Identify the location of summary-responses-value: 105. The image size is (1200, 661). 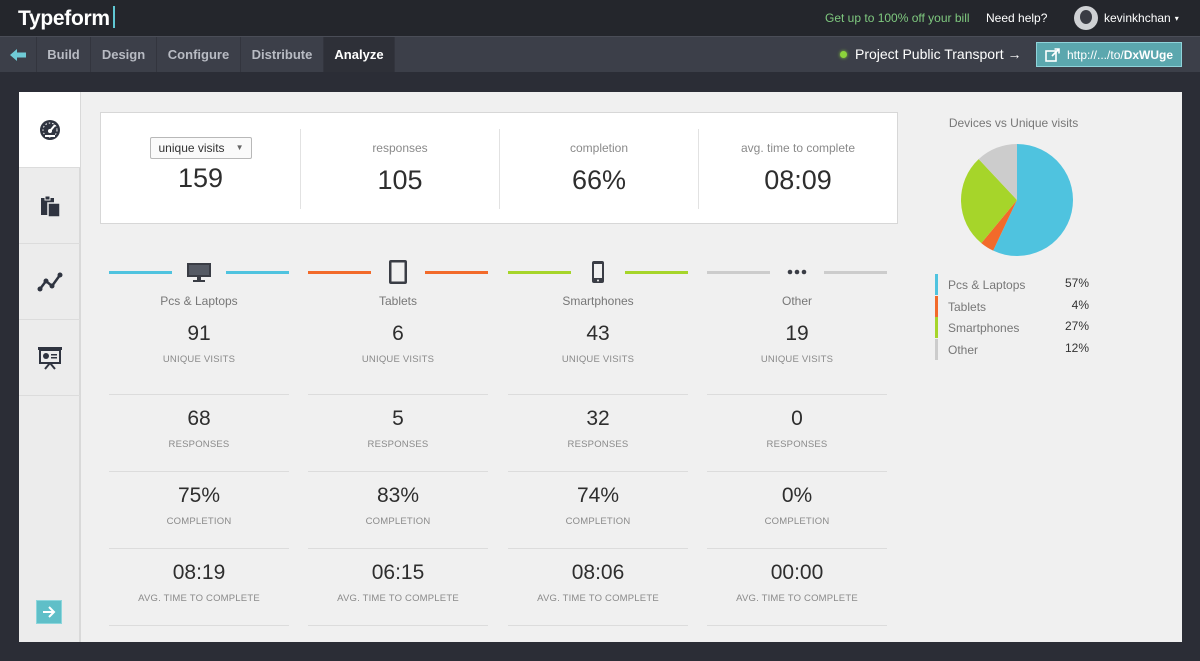
(400, 180).